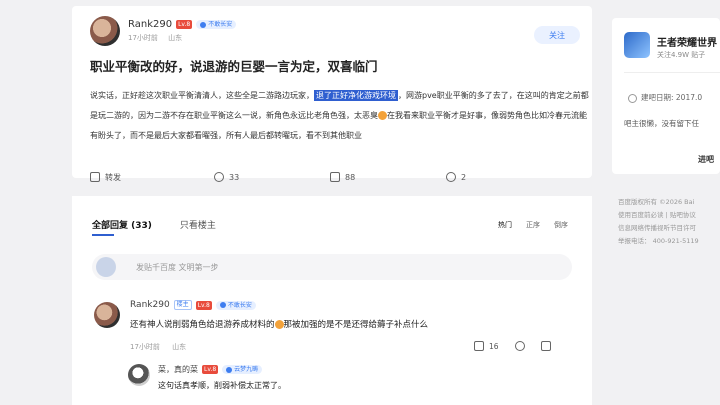  What do you see at coordinates (382, 115) in the screenshot?
I see `angry-emoji-icon` at bounding box center [382, 115].